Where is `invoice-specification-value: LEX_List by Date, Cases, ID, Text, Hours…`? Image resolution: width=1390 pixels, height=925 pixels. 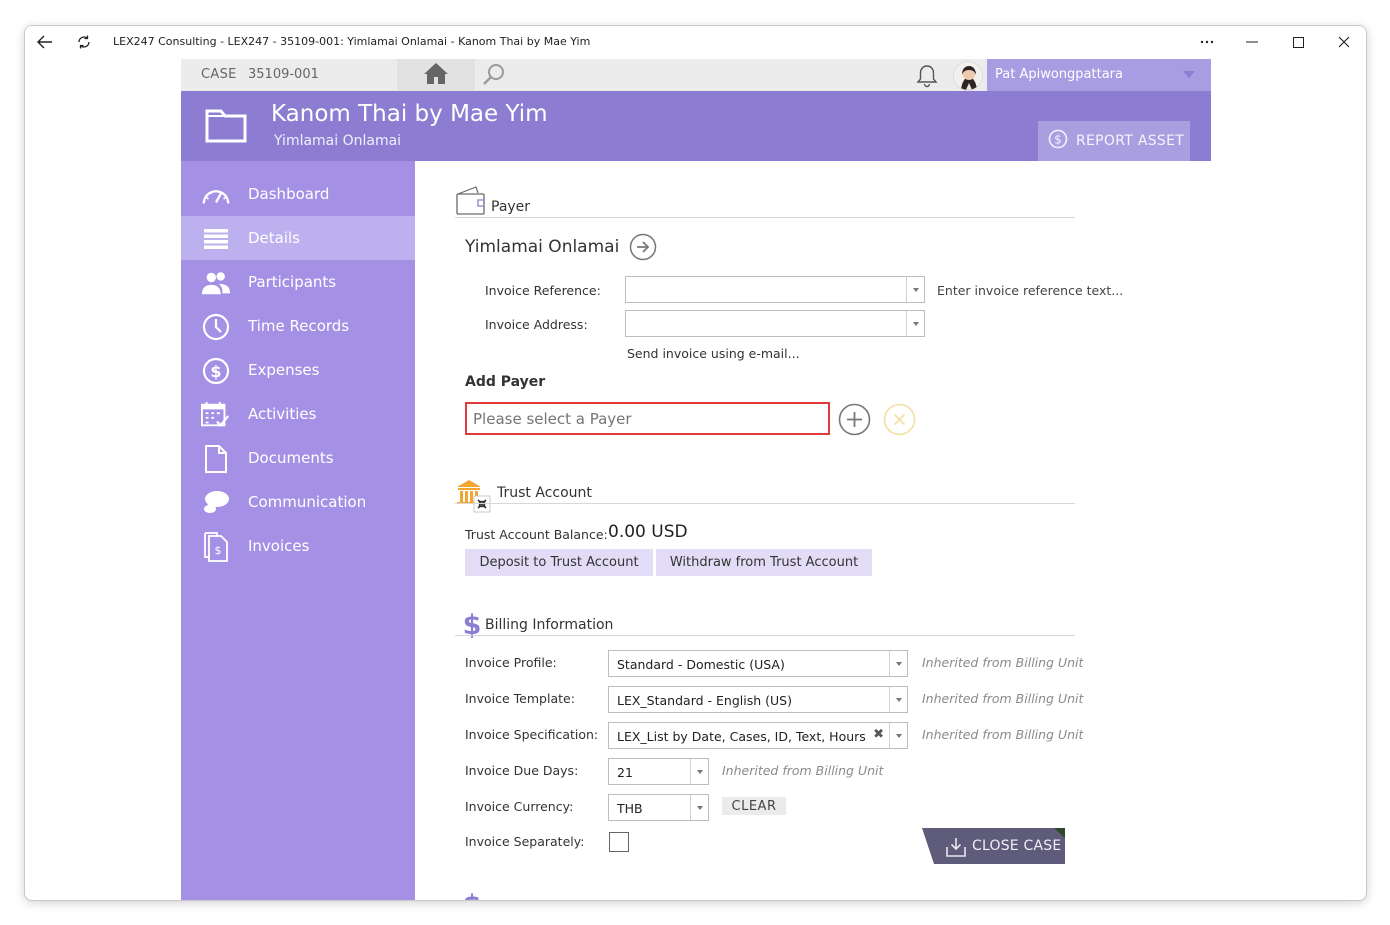
invoice-specification-value: LEX_List by Date, Cases, ID, Text, Hours… is located at coordinates (742, 736).